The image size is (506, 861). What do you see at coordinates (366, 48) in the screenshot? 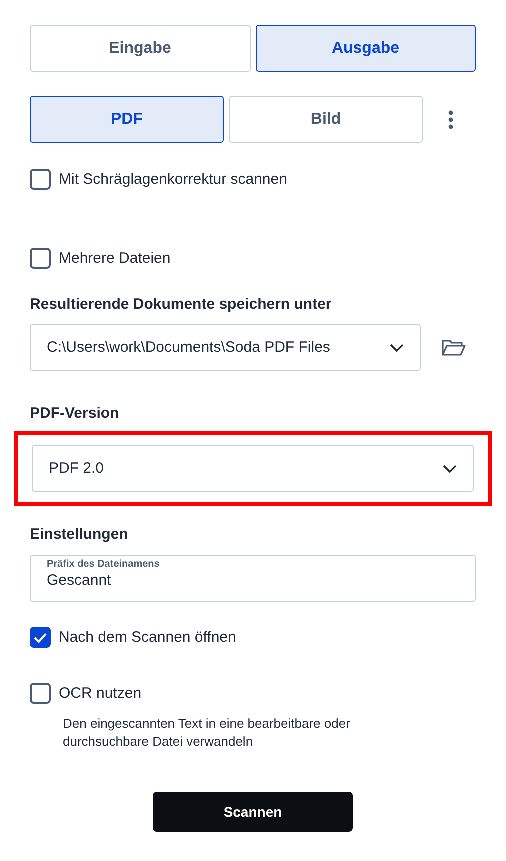
I see `tab: Ausgabe` at bounding box center [366, 48].